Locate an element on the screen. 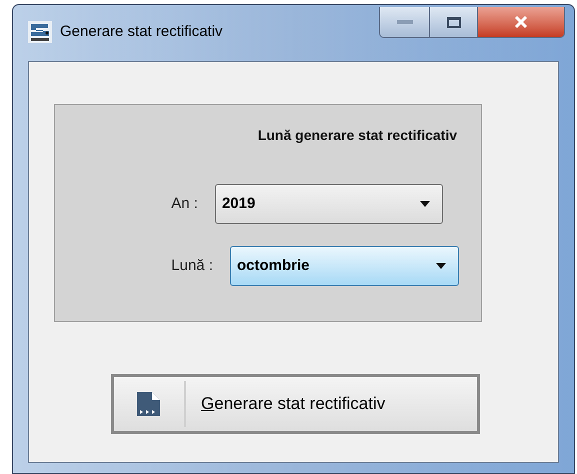 This screenshot has width=577, height=474. maximize-icon is located at coordinates (453, 22).